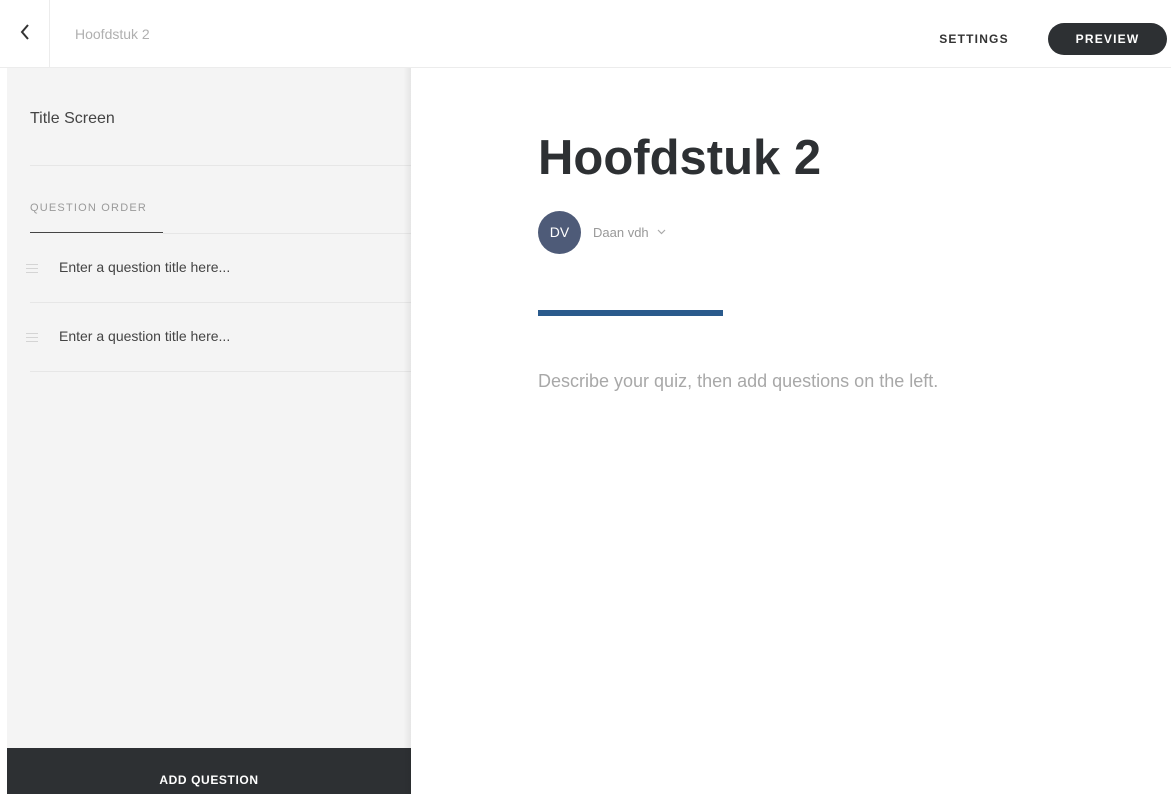 The height and width of the screenshot is (794, 1171). Describe the element at coordinates (209, 771) in the screenshot. I see `add-question-button: ADD QUESTION` at that location.